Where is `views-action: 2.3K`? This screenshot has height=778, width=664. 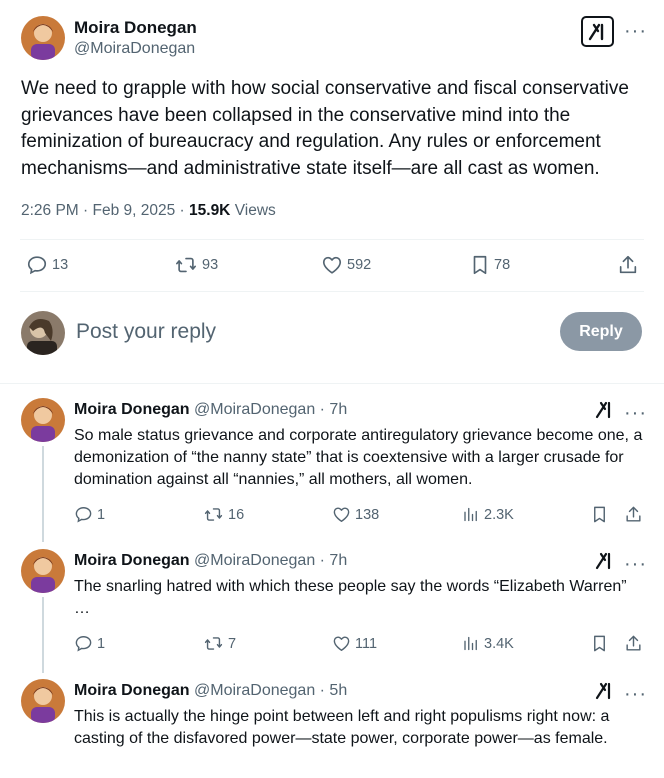
views-action: 2.3K is located at coordinates (488, 514).